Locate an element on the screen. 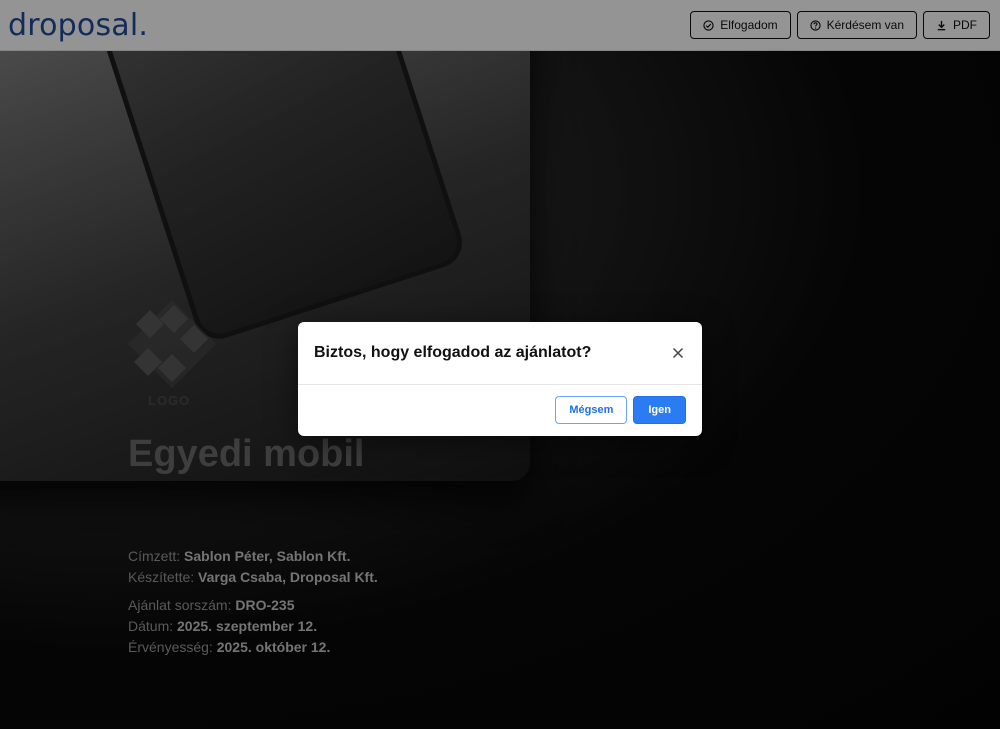 Image resolution: width=1000 pixels, height=729 pixels. confirm-button: Igen is located at coordinates (659, 410).